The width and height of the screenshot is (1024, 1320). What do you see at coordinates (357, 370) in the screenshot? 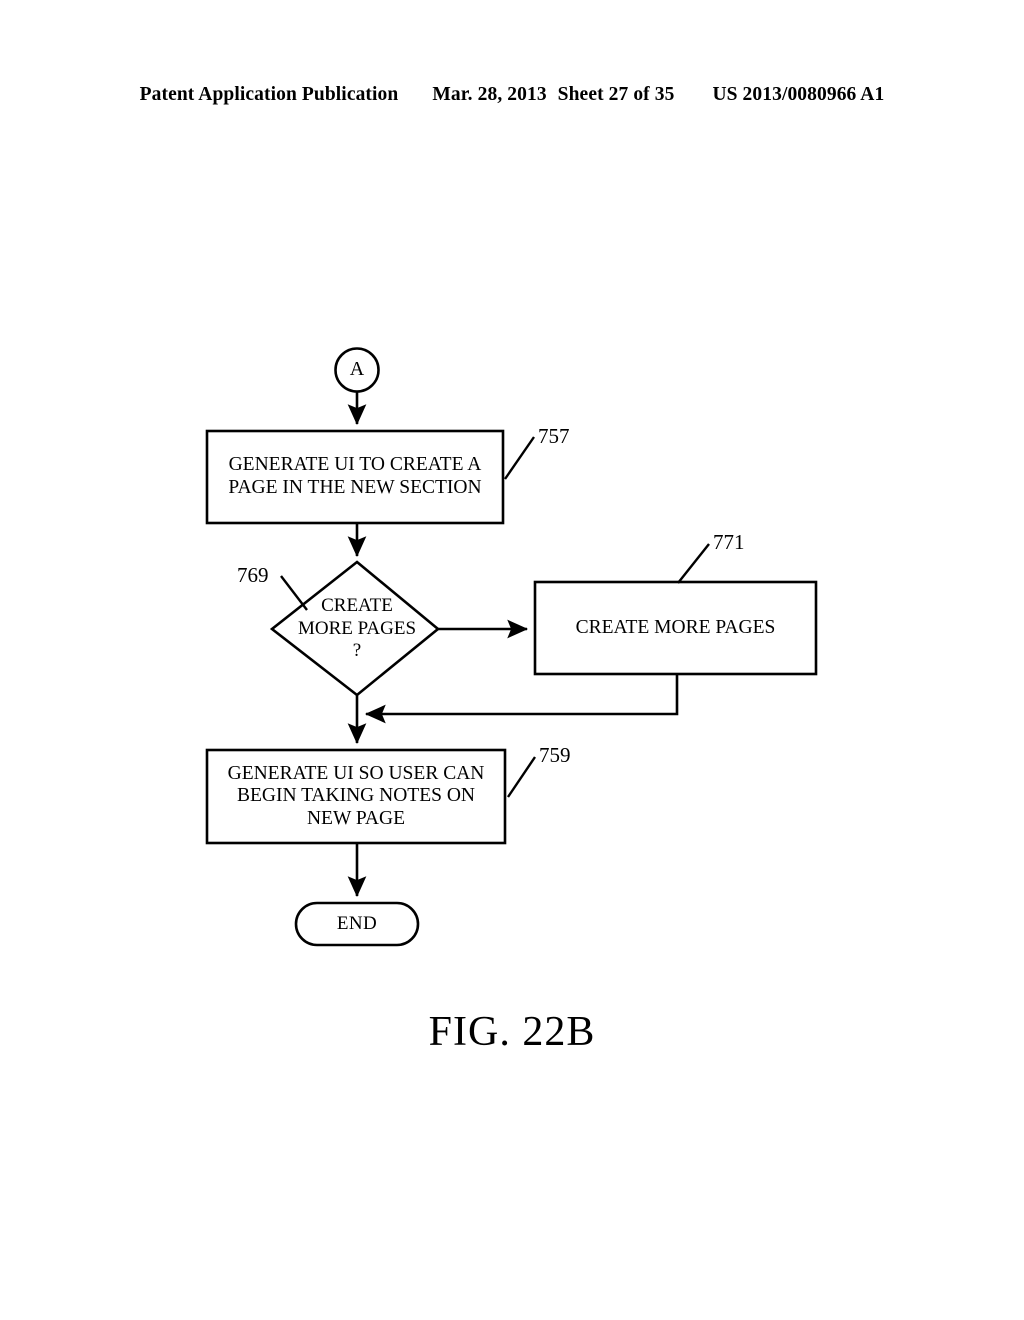
I see `connector-circle-a` at bounding box center [357, 370].